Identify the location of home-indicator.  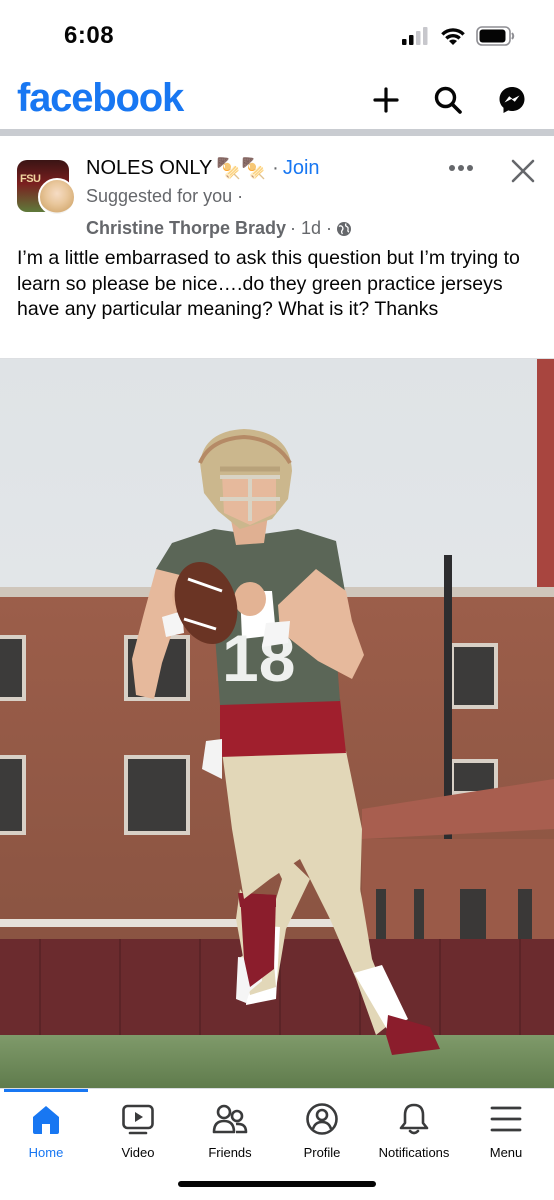
(277, 1184).